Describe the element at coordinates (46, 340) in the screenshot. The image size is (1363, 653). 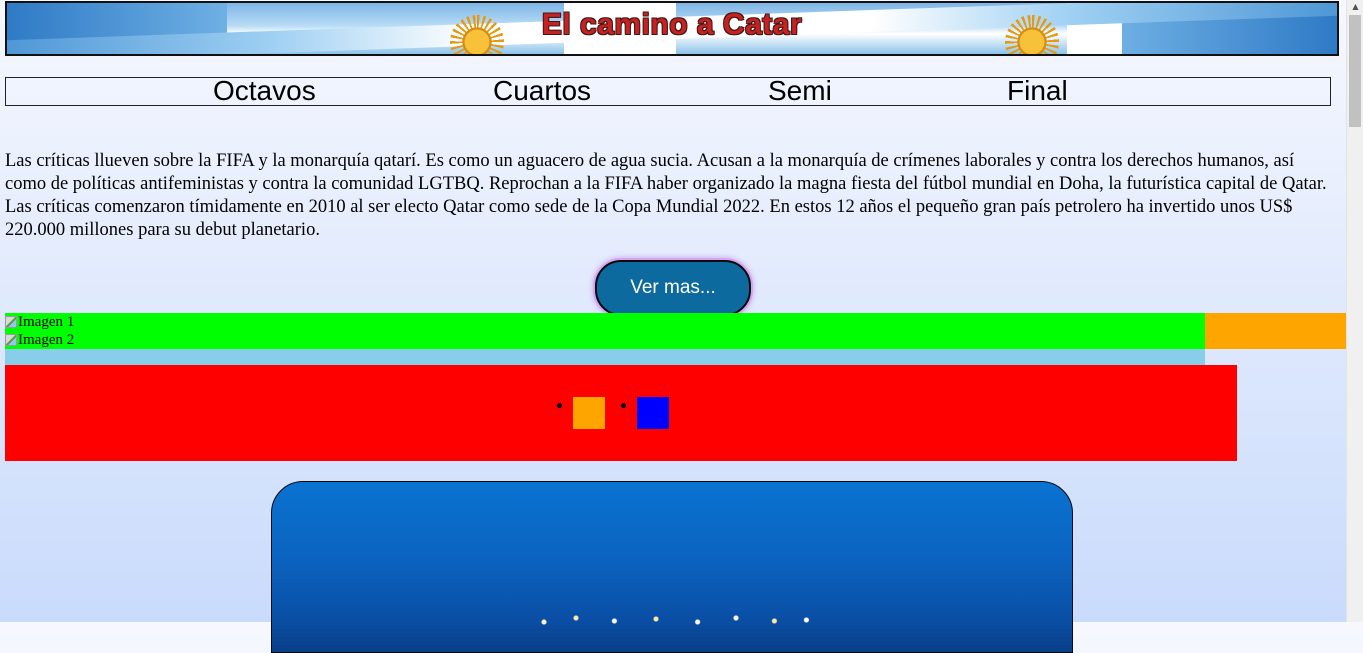
I see `image-alt-text: Imagen 2` at that location.